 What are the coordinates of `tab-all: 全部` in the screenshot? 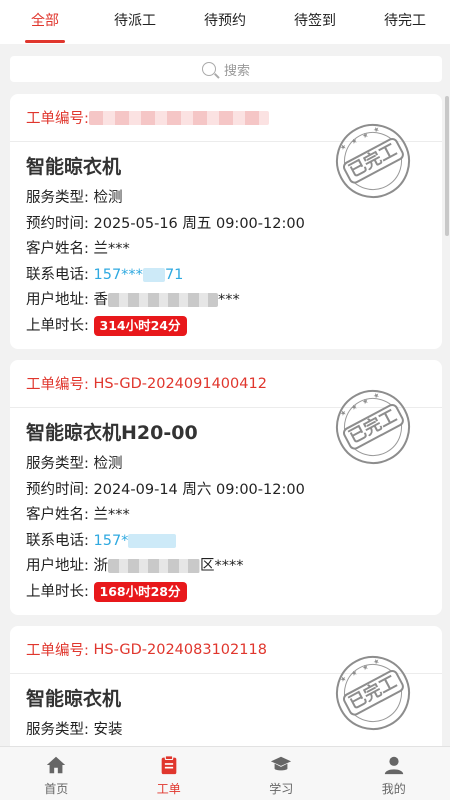 It's located at (45, 22).